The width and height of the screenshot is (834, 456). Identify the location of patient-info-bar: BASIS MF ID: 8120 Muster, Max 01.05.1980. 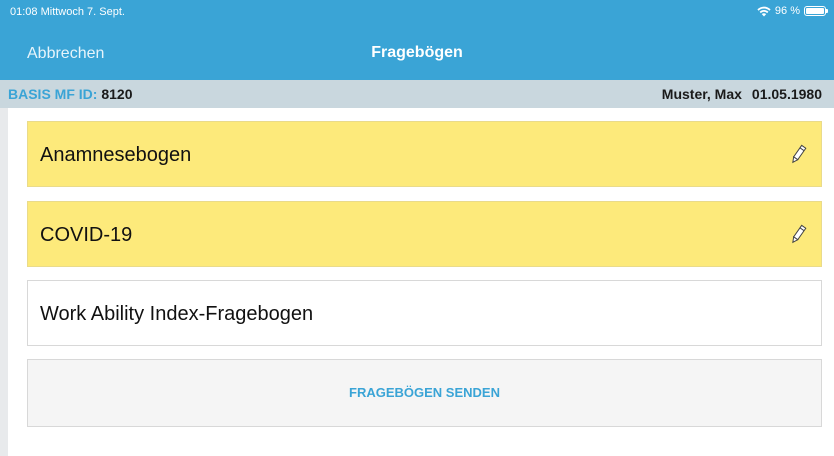
(417, 94).